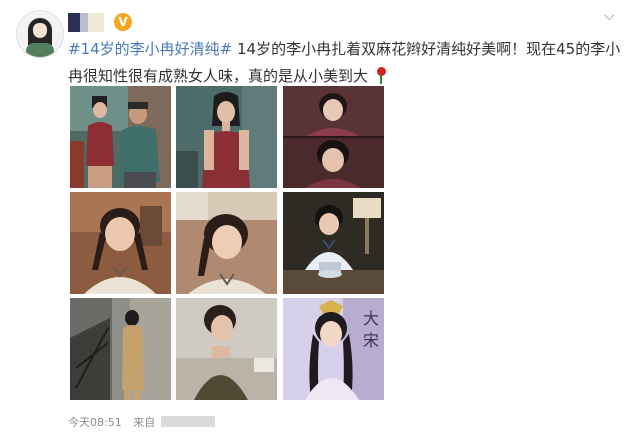  I want to click on user-avatar, so click(40, 34).